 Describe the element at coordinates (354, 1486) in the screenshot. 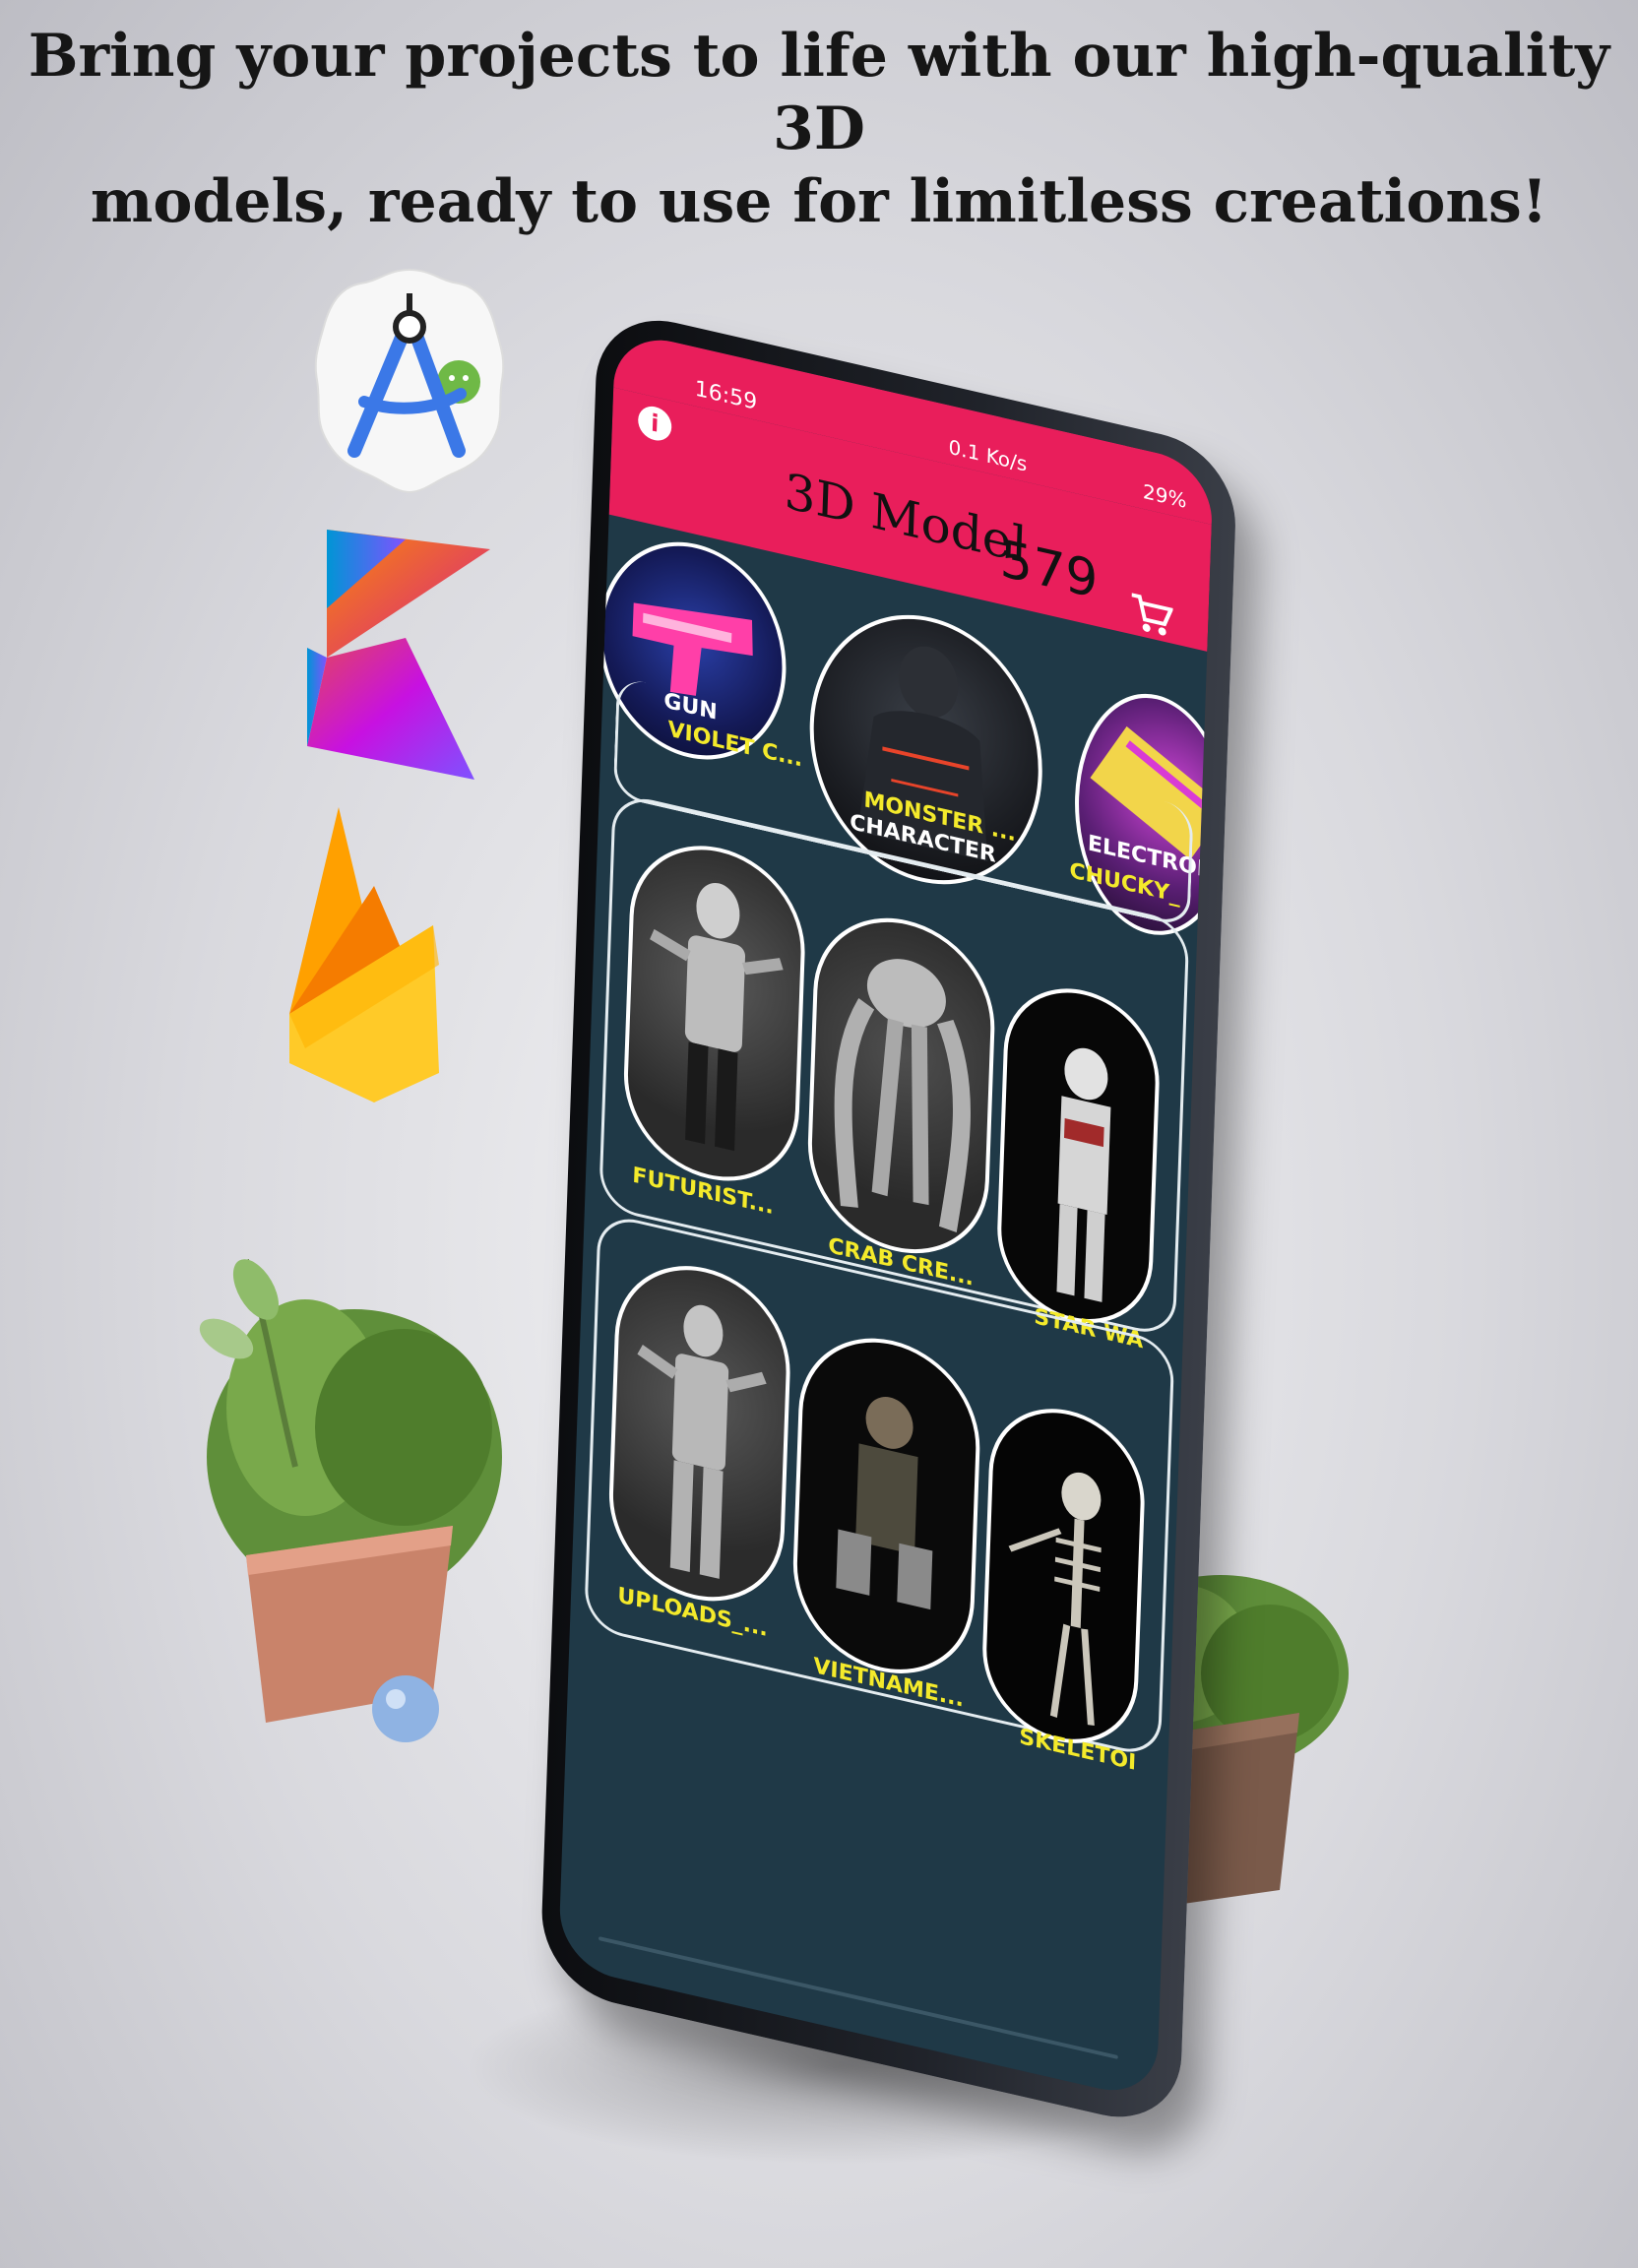

I see `potted-plant-left` at that location.